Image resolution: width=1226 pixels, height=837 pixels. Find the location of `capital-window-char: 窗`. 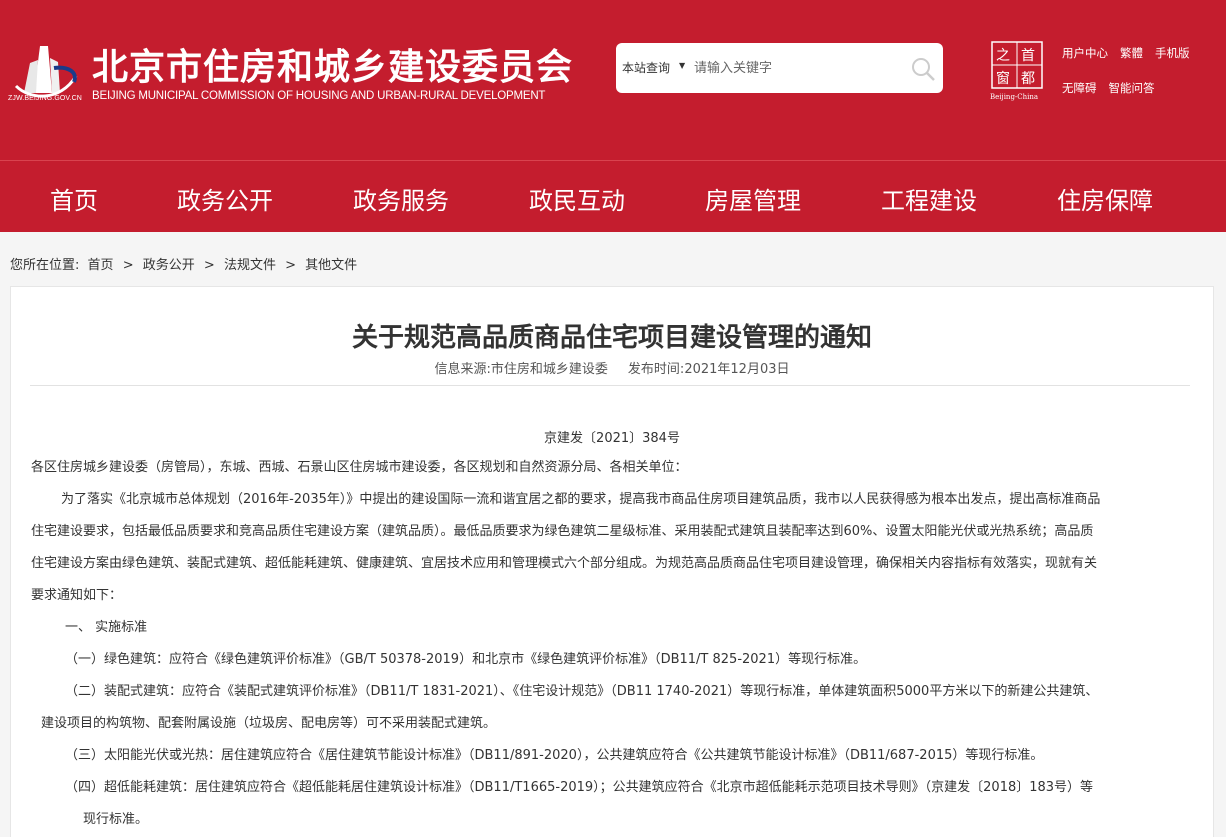

capital-window-char: 窗 is located at coordinates (1003, 78).